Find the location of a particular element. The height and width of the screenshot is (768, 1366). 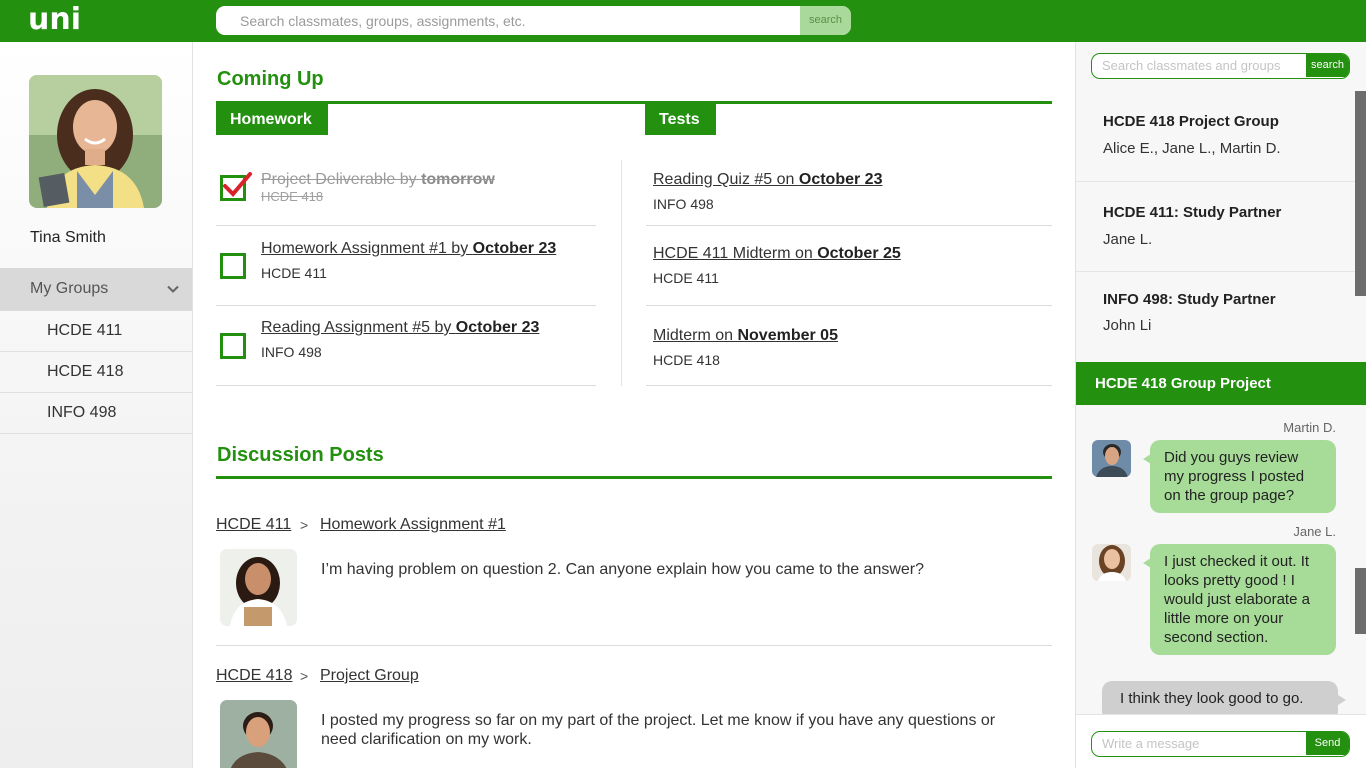

sidebar-item-info-498: INFO 498 is located at coordinates (96, 413).